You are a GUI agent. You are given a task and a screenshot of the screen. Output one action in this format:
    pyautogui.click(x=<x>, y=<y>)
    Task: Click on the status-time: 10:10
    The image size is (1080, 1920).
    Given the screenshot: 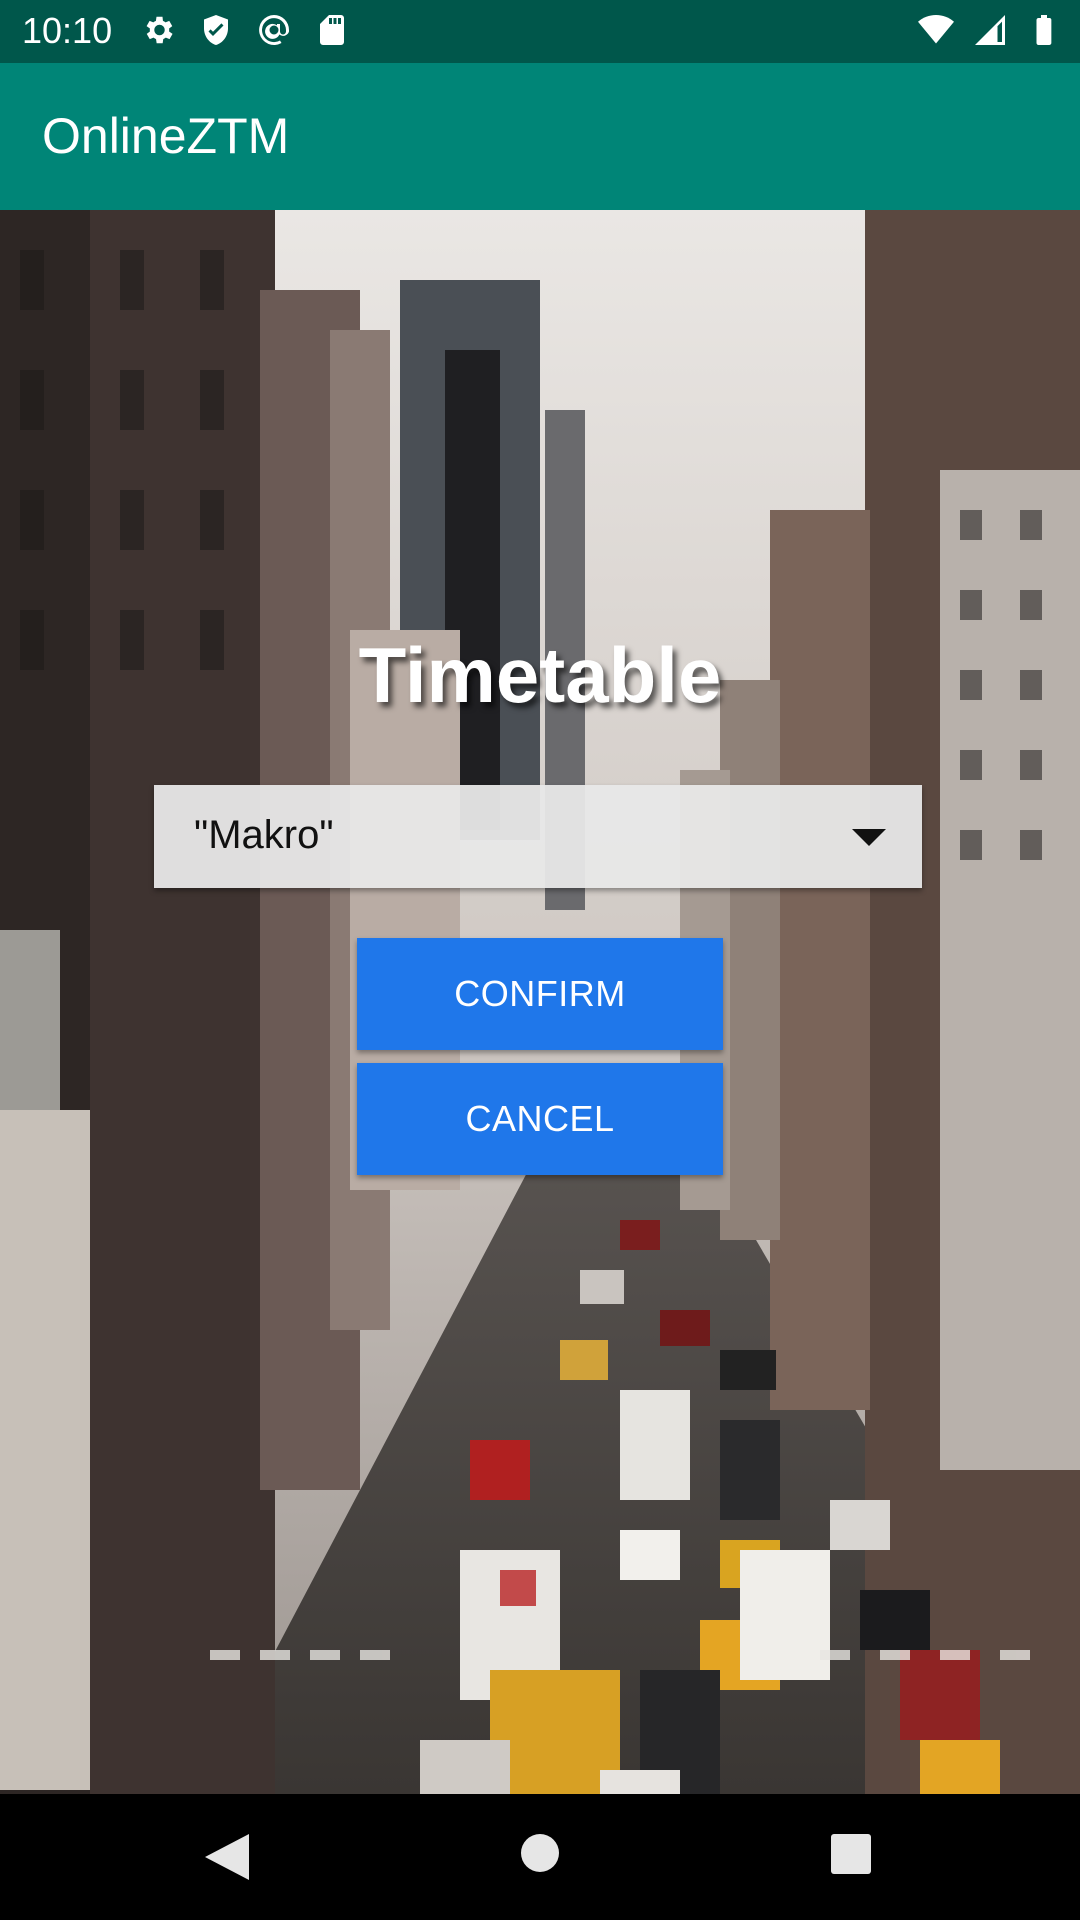 What is the action you would take?
    pyautogui.click(x=67, y=30)
    